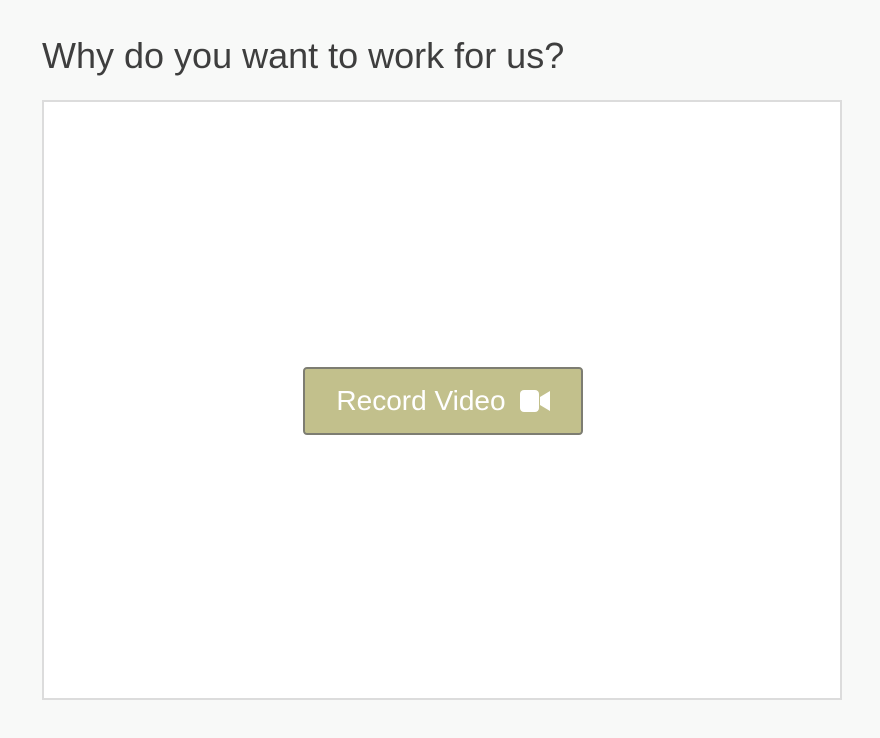 The height and width of the screenshot is (738, 880). Describe the element at coordinates (421, 400) in the screenshot. I see `record-video-label: Record Video` at that location.